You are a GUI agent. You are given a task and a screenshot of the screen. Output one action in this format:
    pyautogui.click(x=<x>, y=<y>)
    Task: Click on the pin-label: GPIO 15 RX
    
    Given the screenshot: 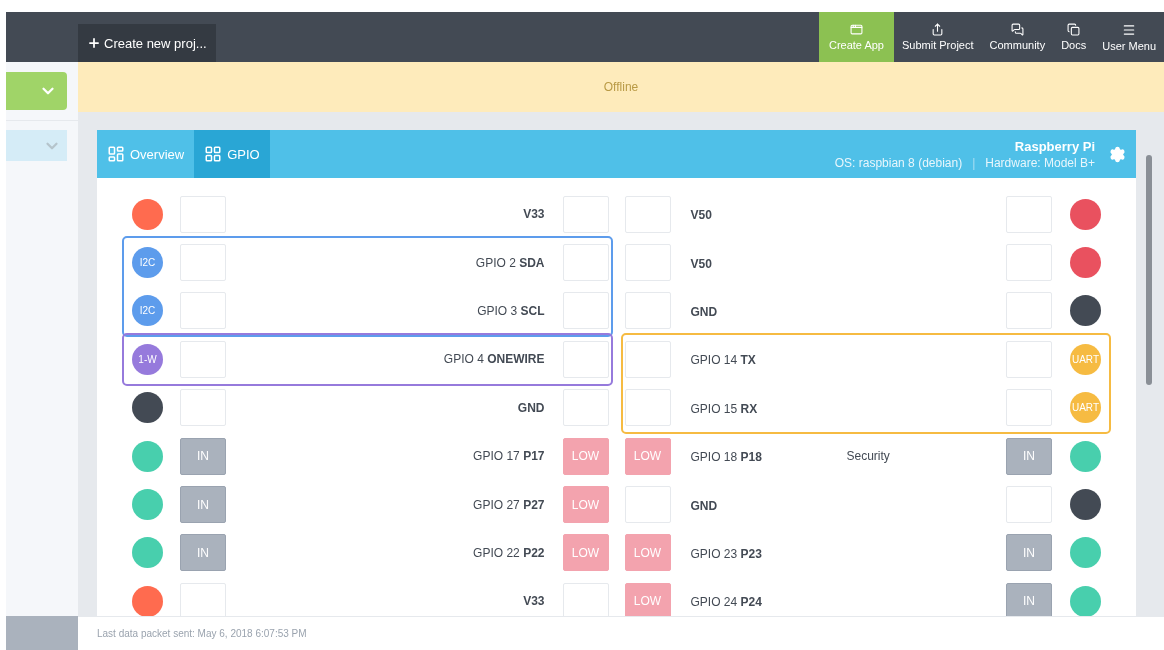 What is the action you would take?
    pyautogui.click(x=724, y=408)
    